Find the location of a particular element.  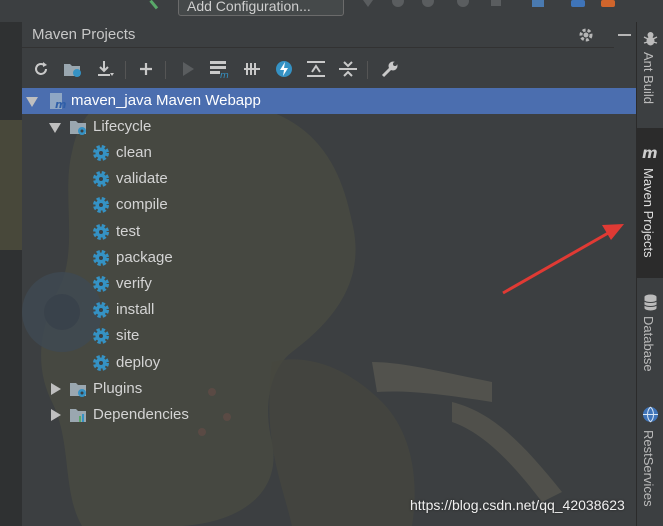

side-tab-maven-projects: m Maven Projects is located at coordinates (650, 203).